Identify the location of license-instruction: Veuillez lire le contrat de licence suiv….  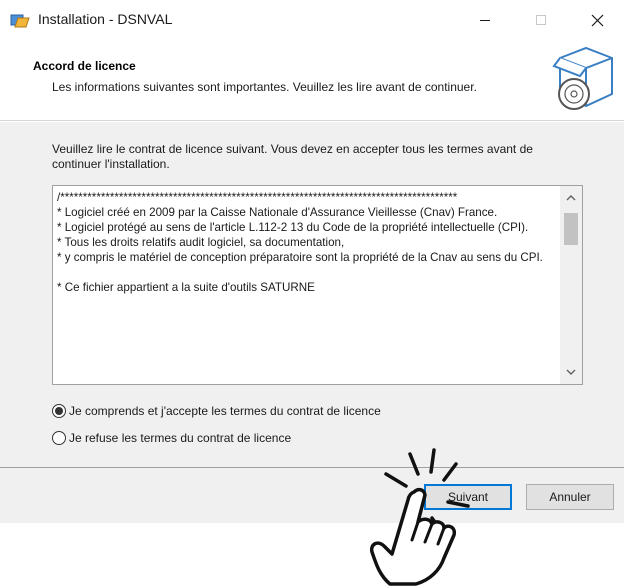
(292, 156).